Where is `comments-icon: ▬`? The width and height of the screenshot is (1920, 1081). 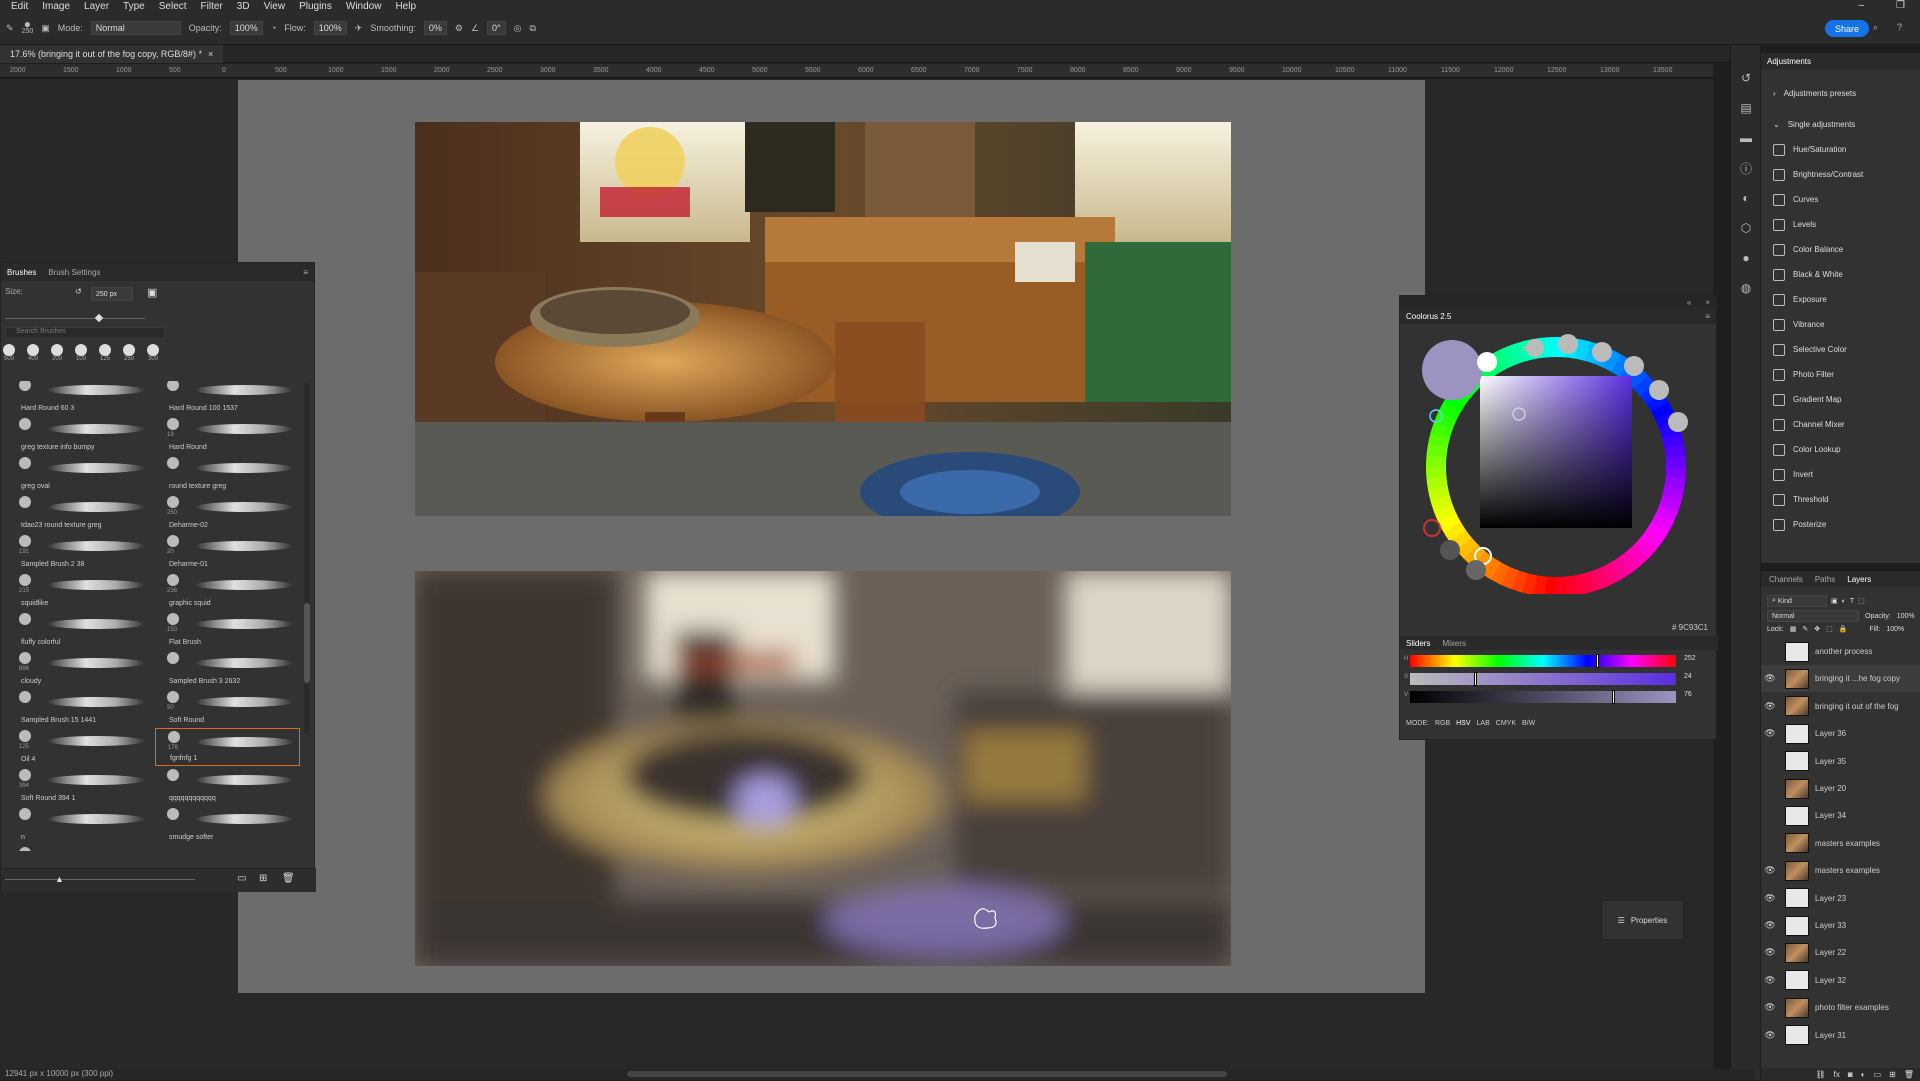 comments-icon: ▬ is located at coordinates (1746, 138).